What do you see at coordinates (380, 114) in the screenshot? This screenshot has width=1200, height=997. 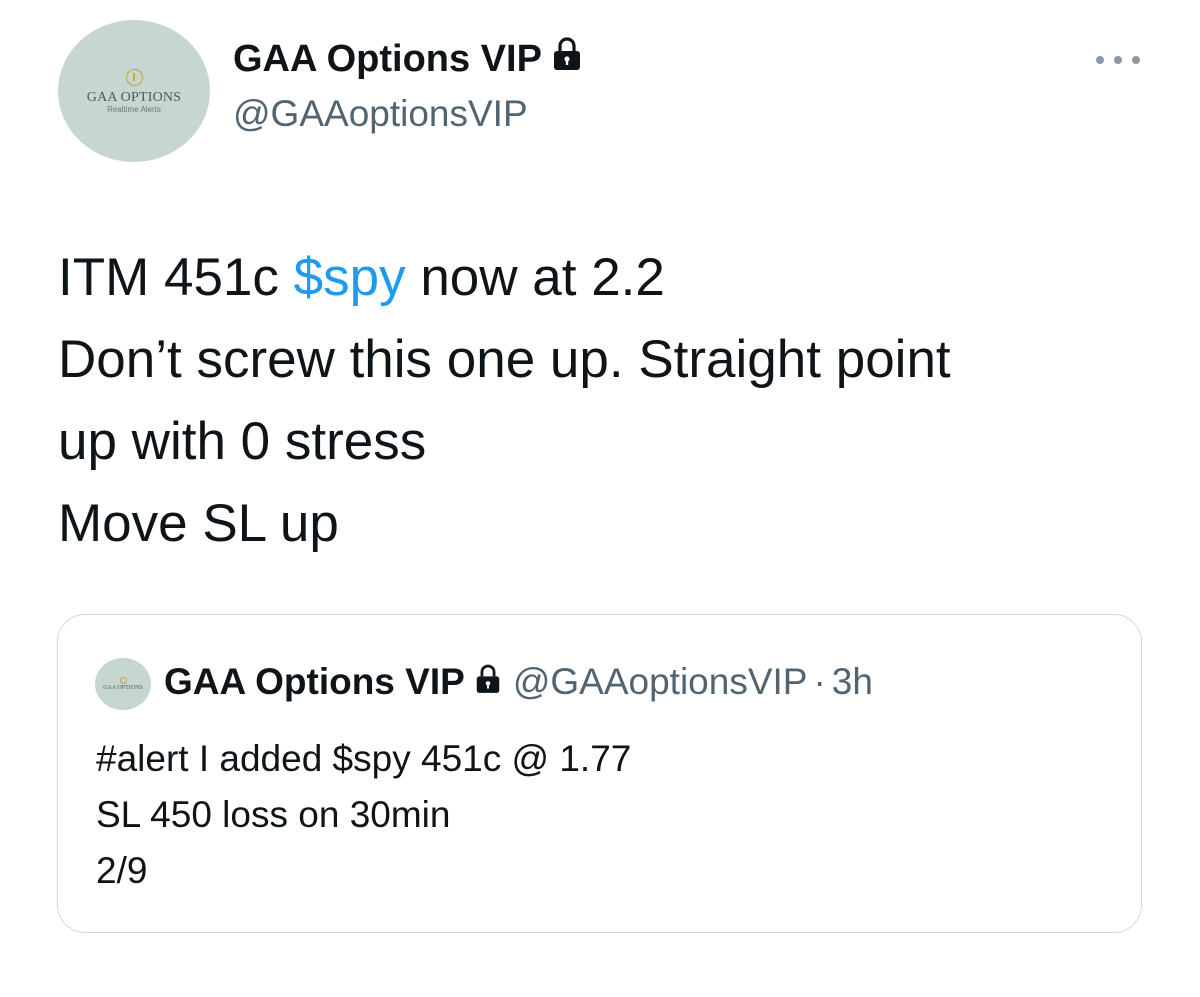 I see `user-handle: @GAAoptionsVIP` at bounding box center [380, 114].